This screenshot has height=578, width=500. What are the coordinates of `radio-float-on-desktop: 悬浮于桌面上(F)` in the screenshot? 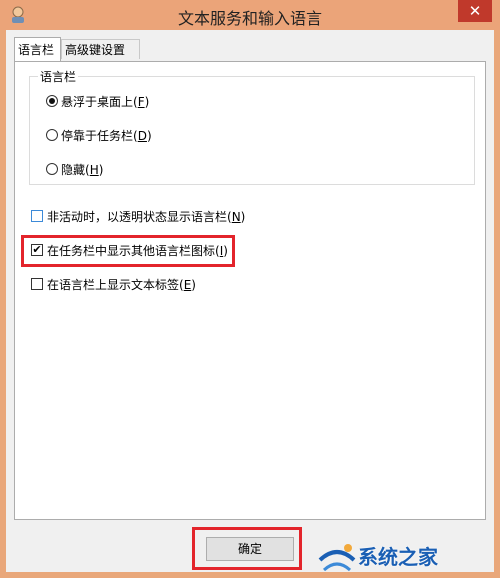 It's located at (97, 101).